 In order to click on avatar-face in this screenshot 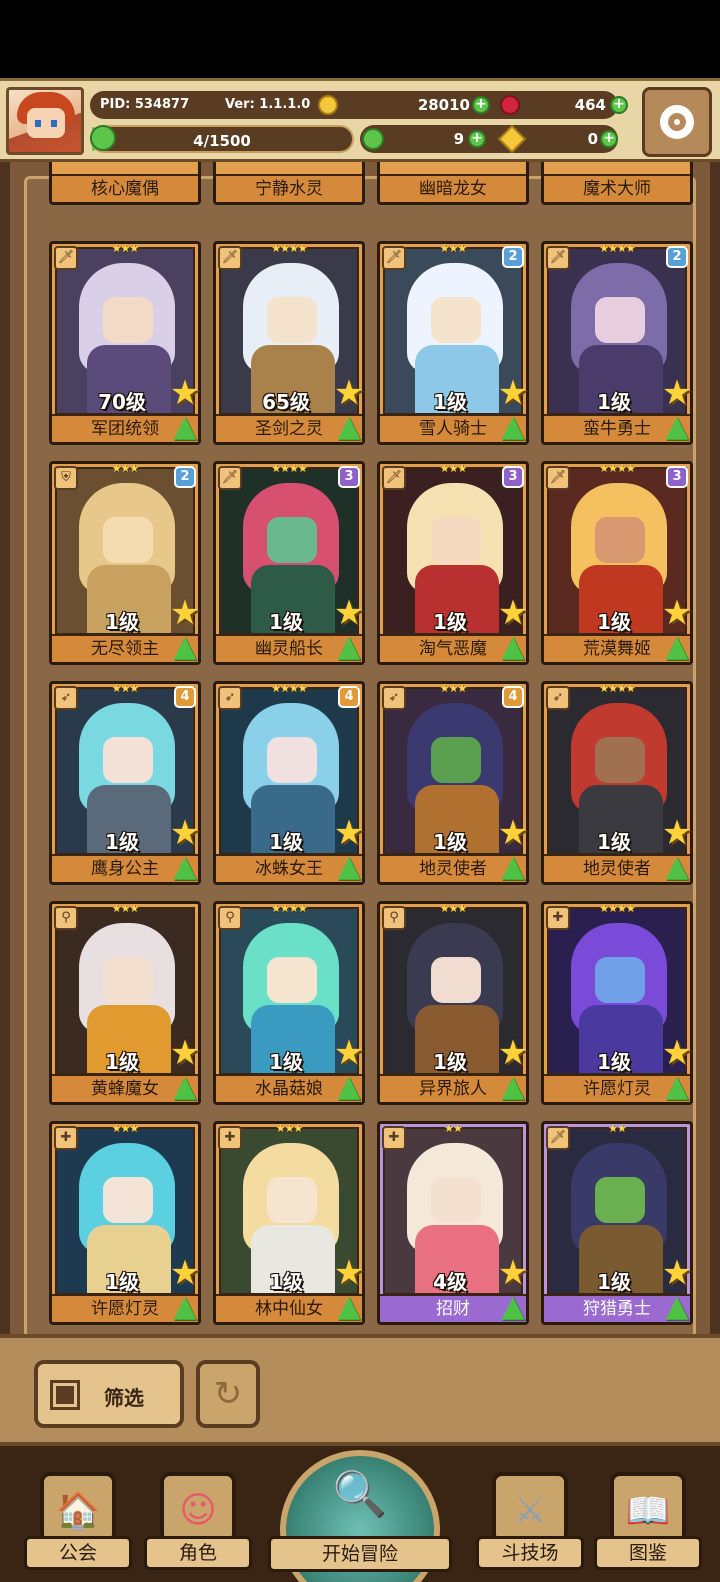, I will do `click(46, 123)`.